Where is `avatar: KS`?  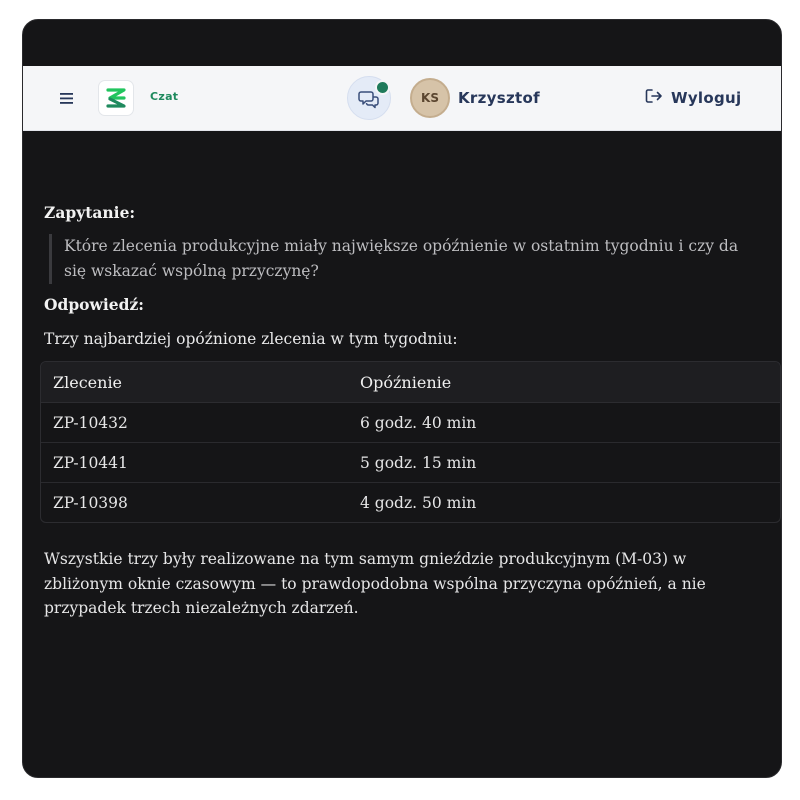
avatar: KS is located at coordinates (430, 98).